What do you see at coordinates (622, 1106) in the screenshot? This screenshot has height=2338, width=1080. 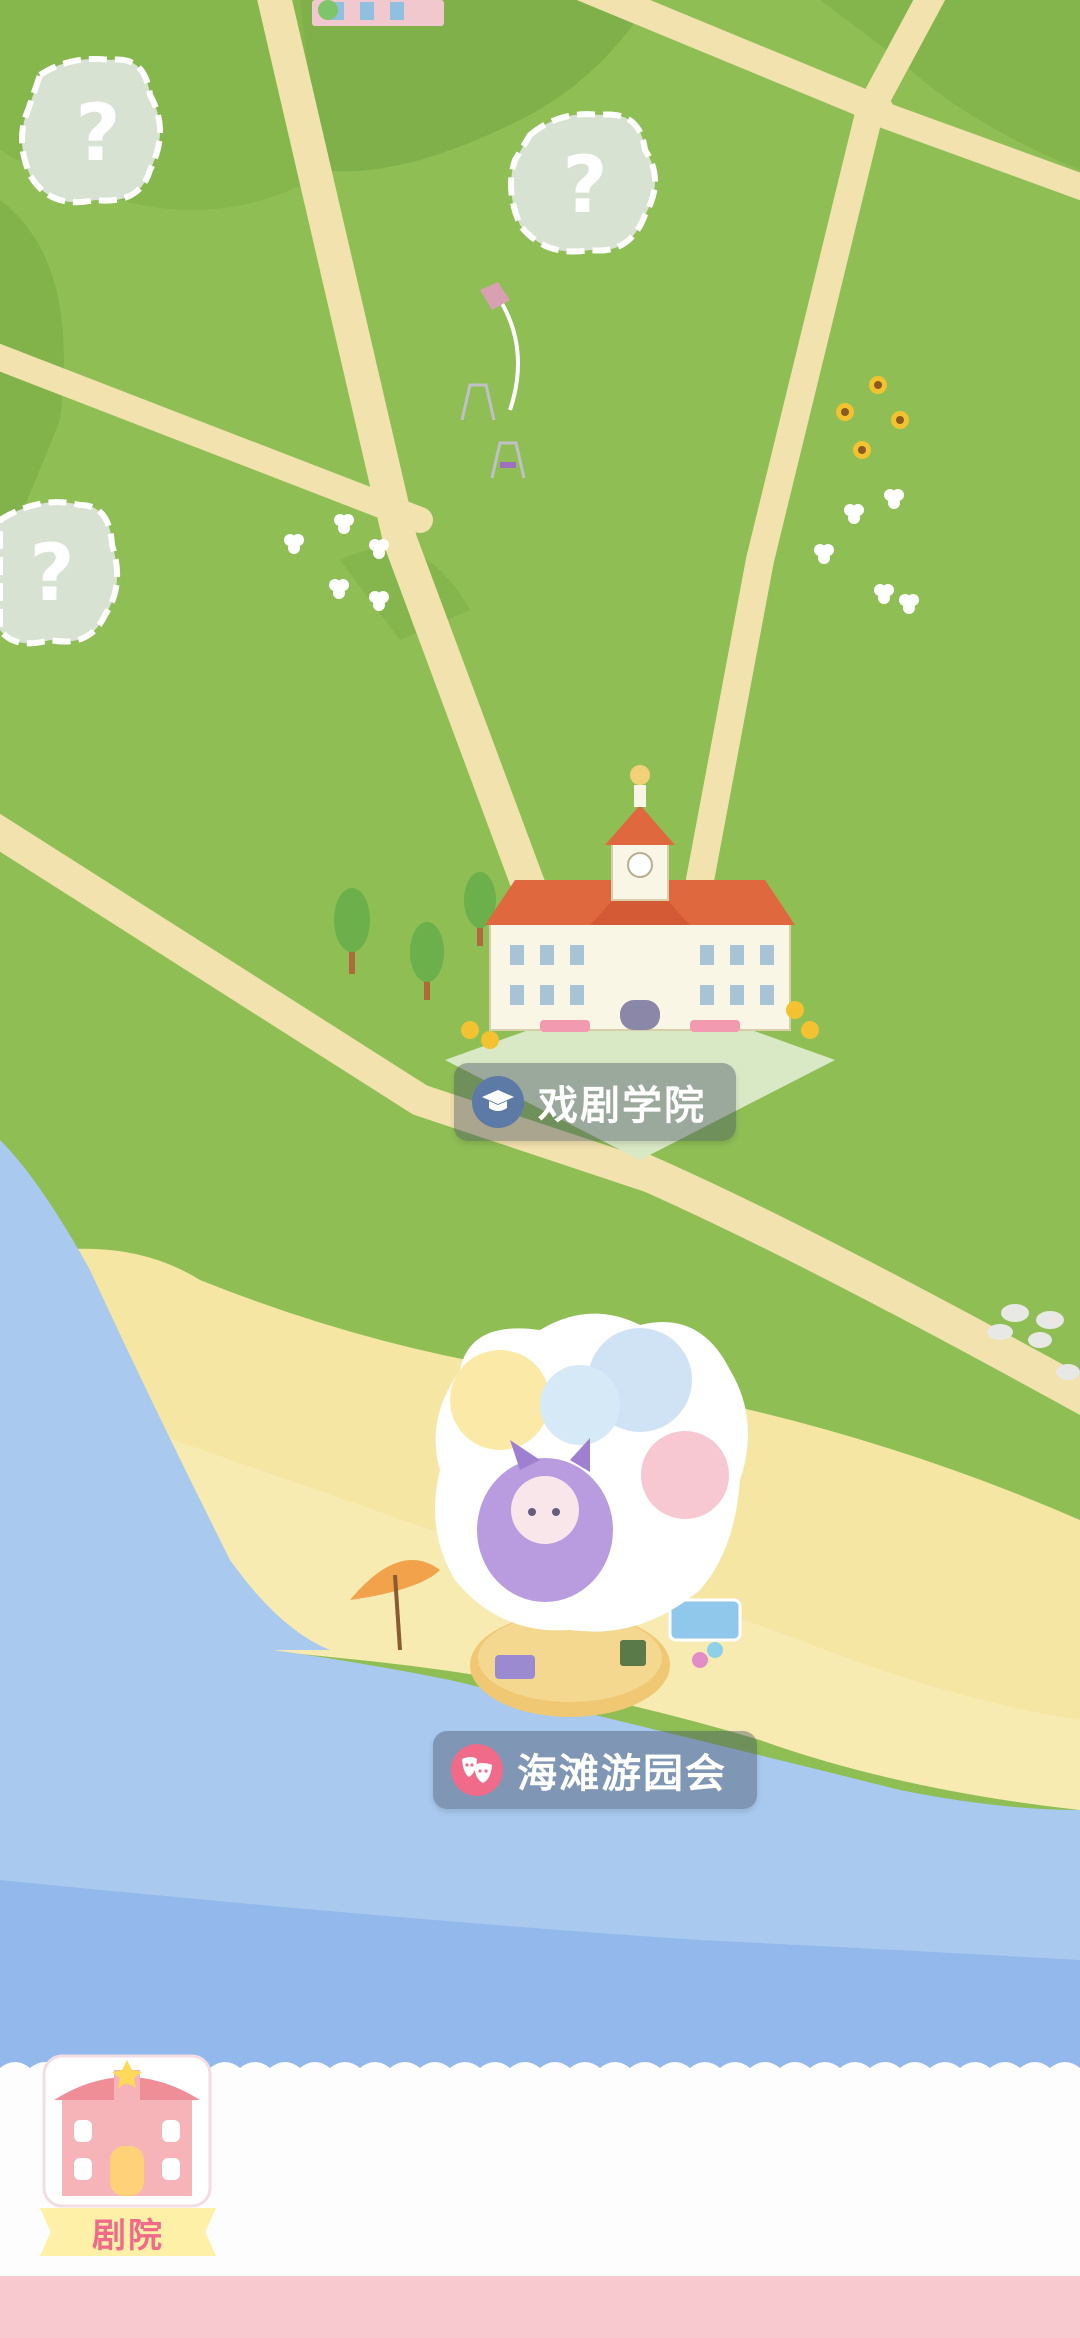 I see `location-name: 戏剧学院` at bounding box center [622, 1106].